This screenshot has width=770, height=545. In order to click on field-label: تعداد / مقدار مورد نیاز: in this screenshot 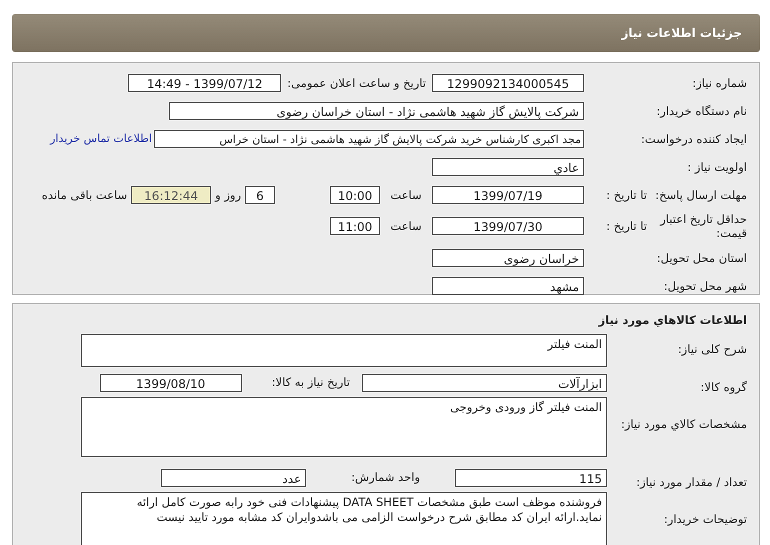, I will do `click(691, 481)`.